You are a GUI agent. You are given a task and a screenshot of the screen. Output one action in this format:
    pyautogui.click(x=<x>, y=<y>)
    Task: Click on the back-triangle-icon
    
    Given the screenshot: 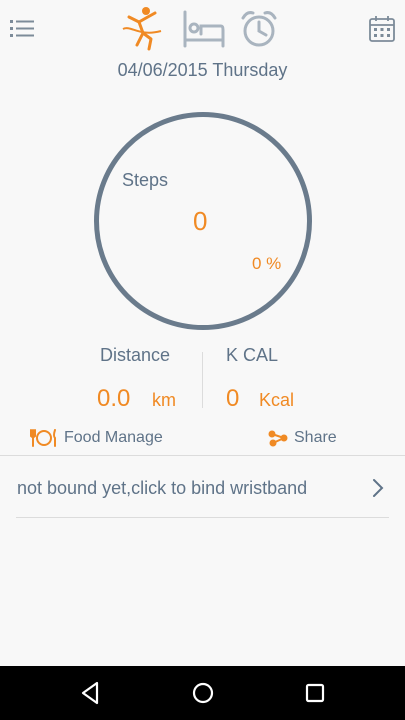 What is the action you would take?
    pyautogui.click(x=91, y=693)
    